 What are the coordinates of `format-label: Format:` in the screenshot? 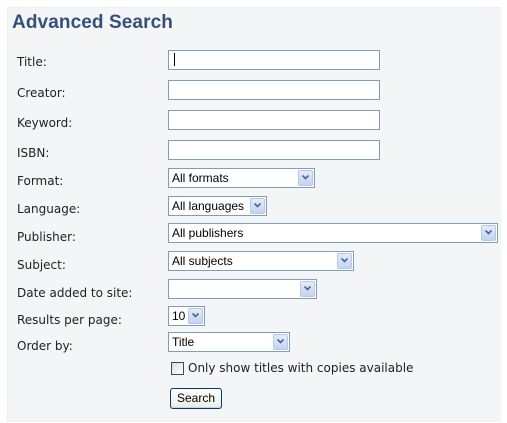 It's located at (40, 181).